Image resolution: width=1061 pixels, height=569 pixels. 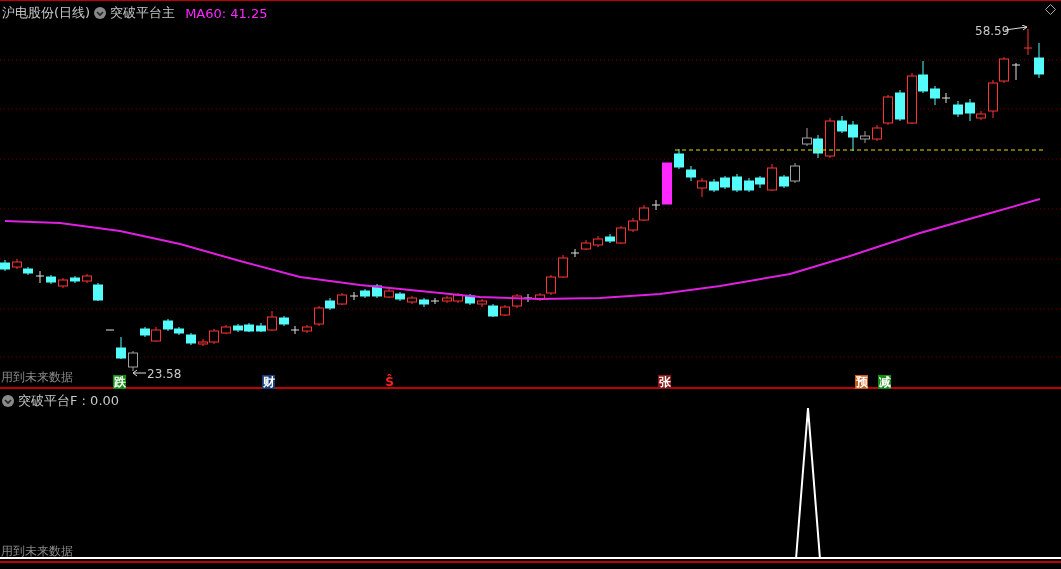 What do you see at coordinates (164, 374) in the screenshot?
I see `low-price-label: 23.58` at bounding box center [164, 374].